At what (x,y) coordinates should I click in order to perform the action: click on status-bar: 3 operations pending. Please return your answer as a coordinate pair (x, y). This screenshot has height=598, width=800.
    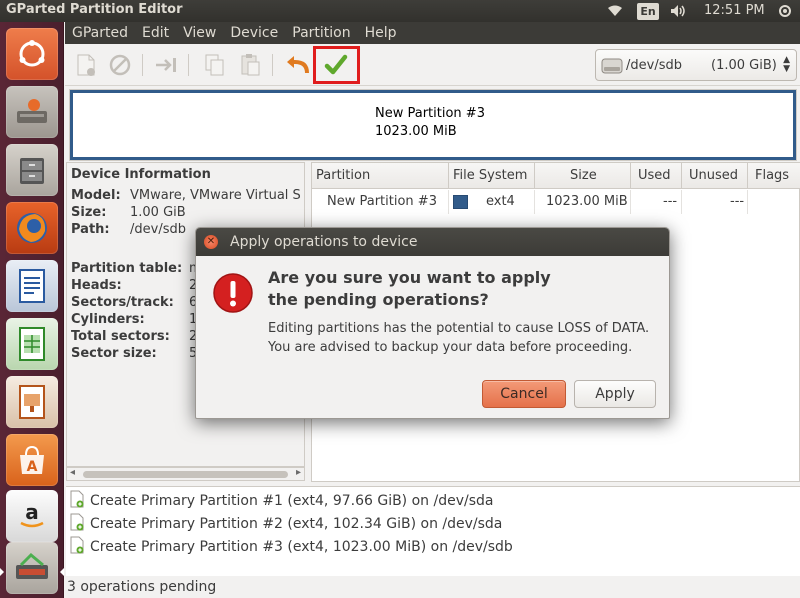
    Looking at the image, I should click on (433, 587).